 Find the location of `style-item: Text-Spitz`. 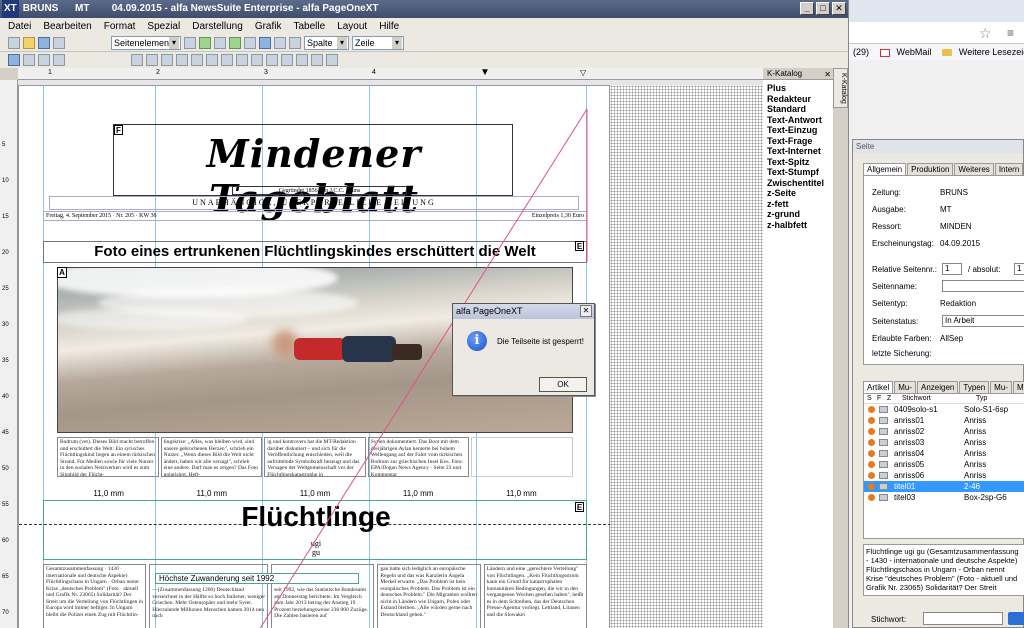

style-item: Text-Spitz is located at coordinates (800, 162).